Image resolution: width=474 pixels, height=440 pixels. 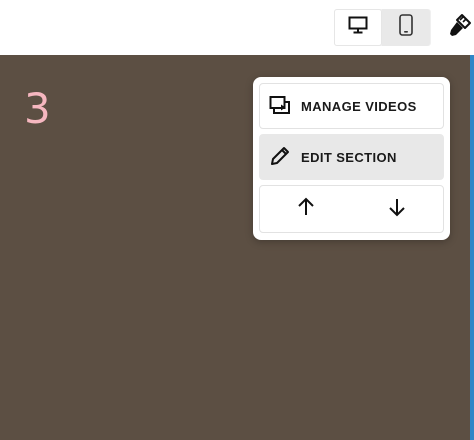 I want to click on site-styles-button, so click(x=460, y=28).